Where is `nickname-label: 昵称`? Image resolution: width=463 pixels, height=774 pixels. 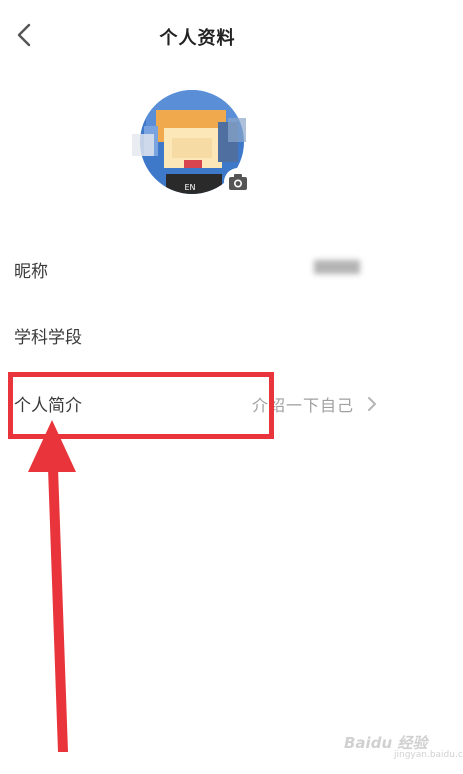
nickname-label: 昵称 is located at coordinates (31, 272).